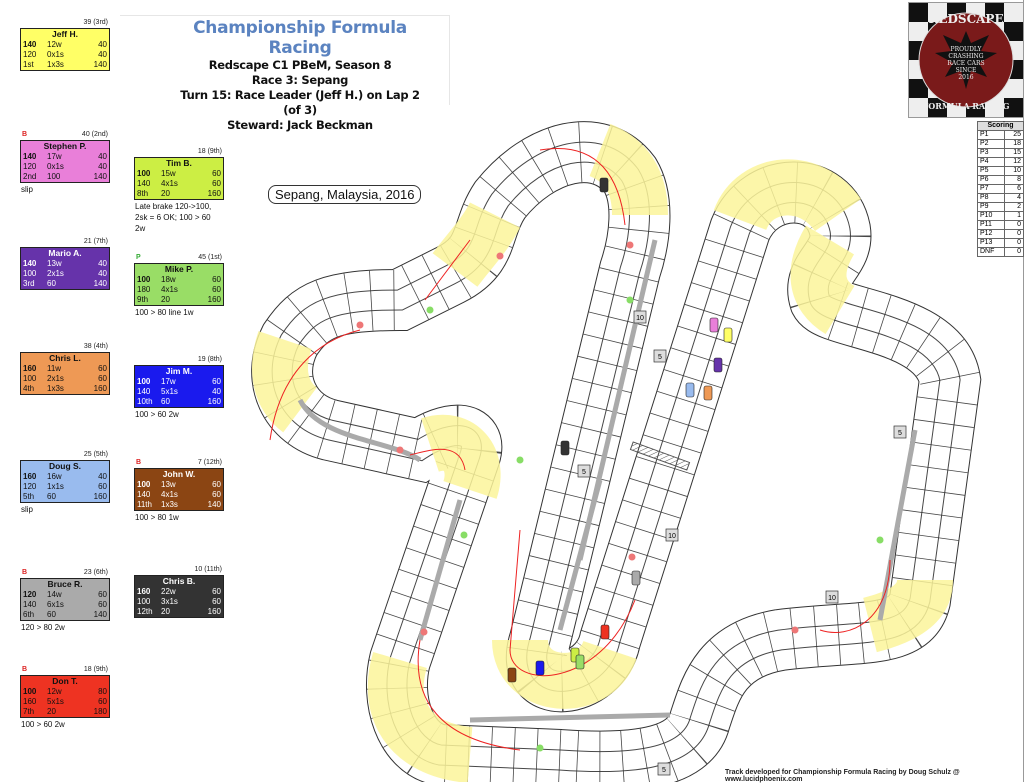 This screenshot has height=783, width=1024. Describe the element at coordinates (345, 194) in the screenshot. I see `location-label: Sepang, Malaysia, 2016` at that location.